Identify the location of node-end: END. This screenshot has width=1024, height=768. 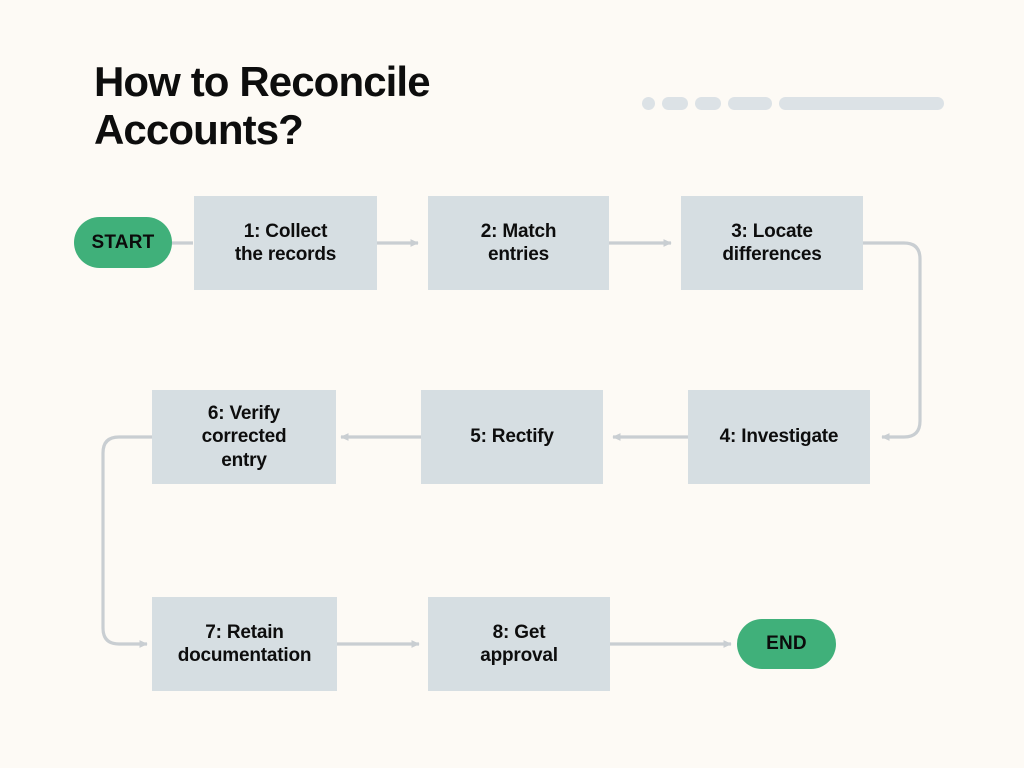
(786, 644).